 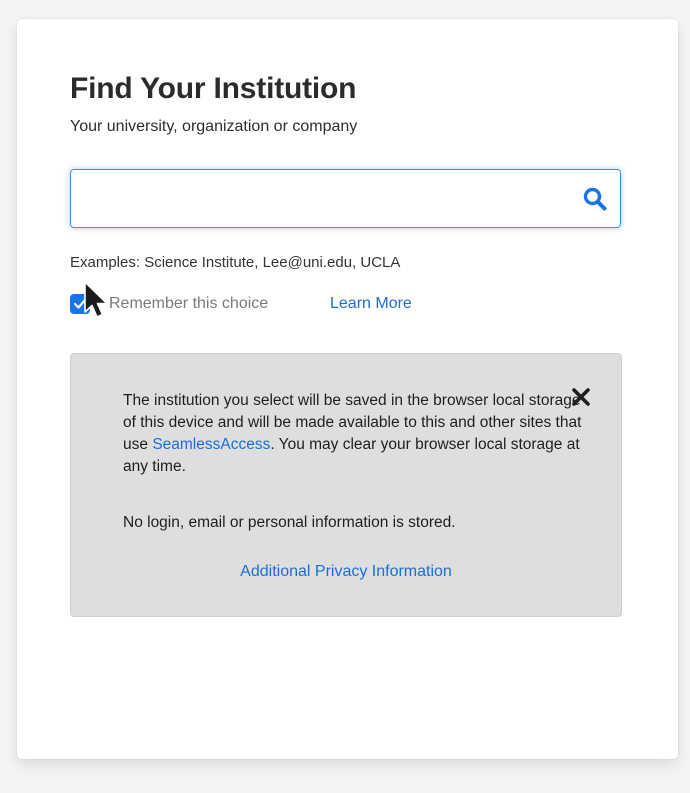 I want to click on search-field, so click(x=345, y=198).